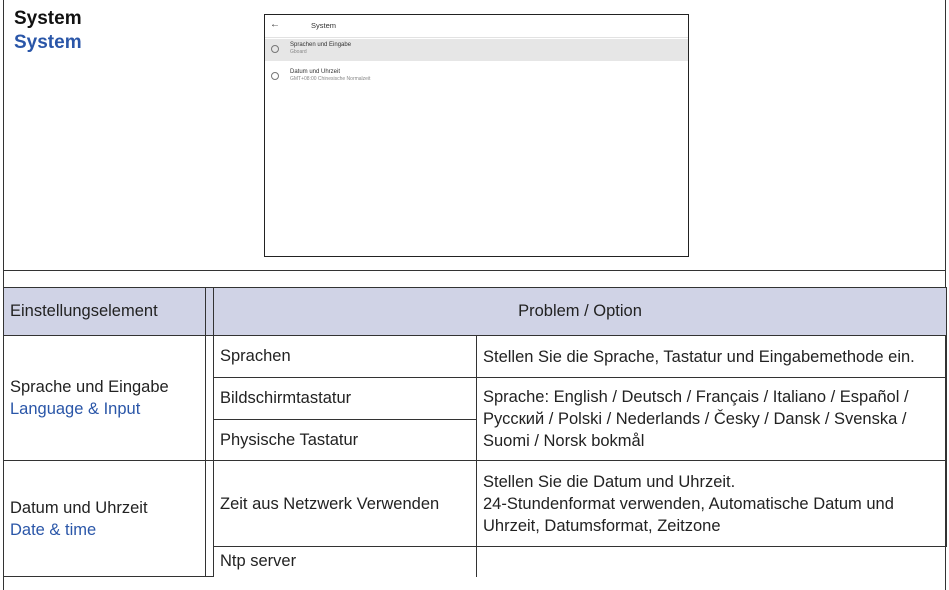  I want to click on item-sprachen: Sprachen, so click(345, 356).